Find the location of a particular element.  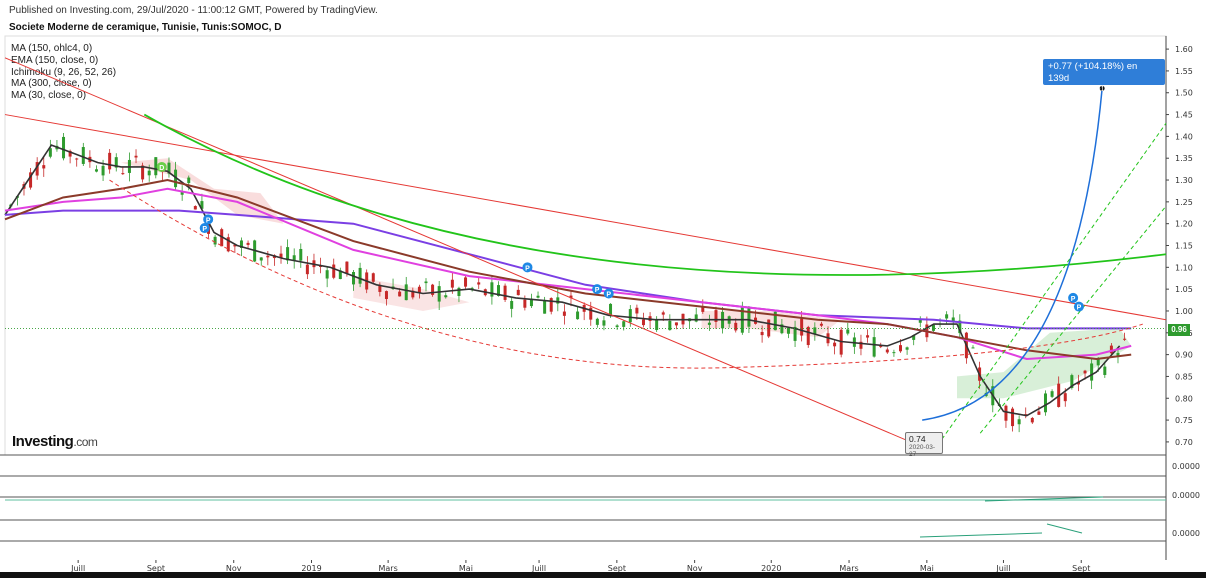

y-tick-label-5: 1.35 is located at coordinates (1184, 158).